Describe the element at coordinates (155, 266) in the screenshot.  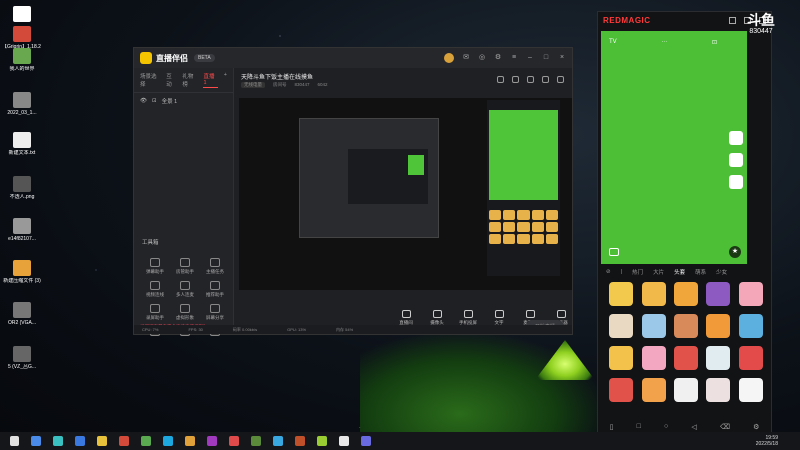
I see `tool-danmaku: 弹幕助手` at that location.